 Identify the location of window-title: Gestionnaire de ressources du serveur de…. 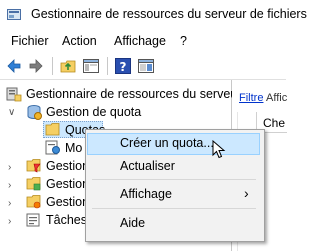
(169, 14).